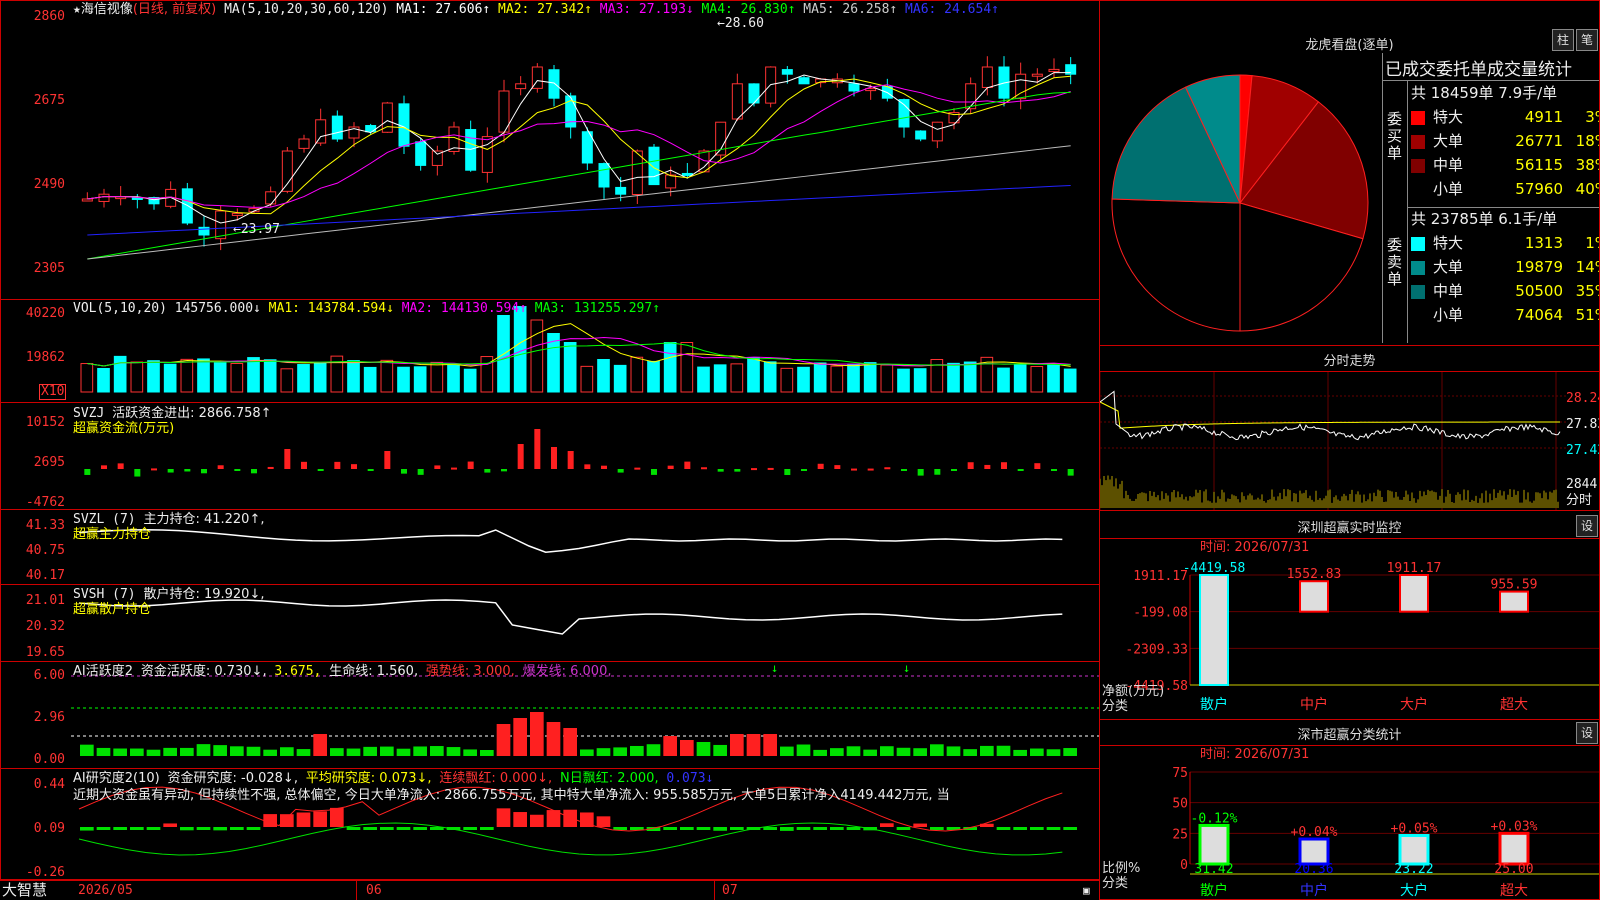 The height and width of the screenshot is (900, 1600). I want to click on ai2-y-3: -0.26, so click(45, 872).